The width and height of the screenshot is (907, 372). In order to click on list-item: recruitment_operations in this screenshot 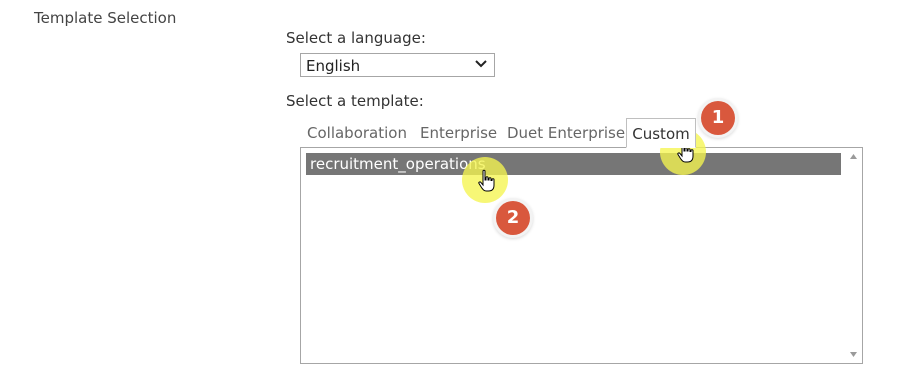, I will do `click(573, 164)`.